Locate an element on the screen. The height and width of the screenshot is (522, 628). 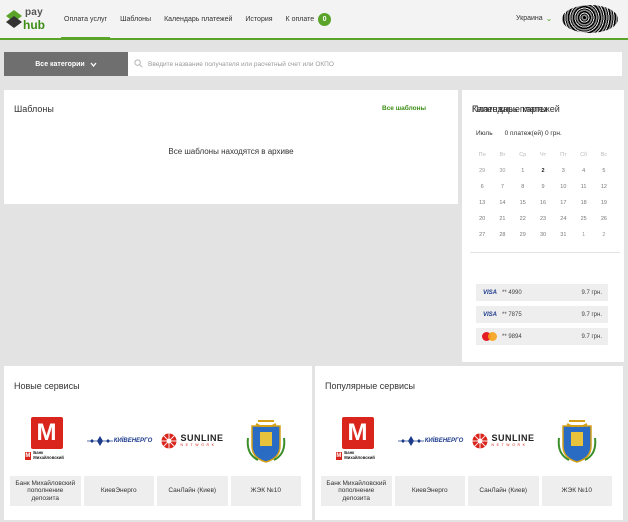
calendar-day: 14 is located at coordinates (502, 203).